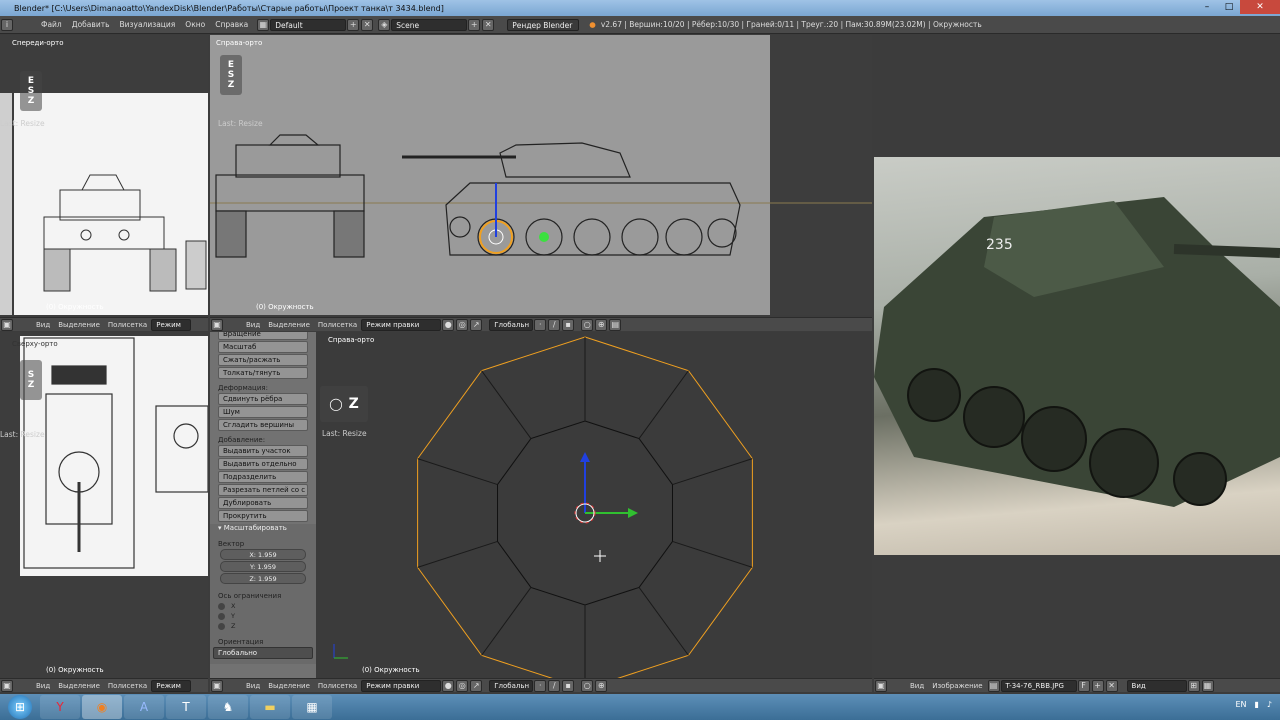 This screenshot has width=1280, height=720. Describe the element at coordinates (91, 24) in the screenshot. I see `menu-add: Добавить` at that location.